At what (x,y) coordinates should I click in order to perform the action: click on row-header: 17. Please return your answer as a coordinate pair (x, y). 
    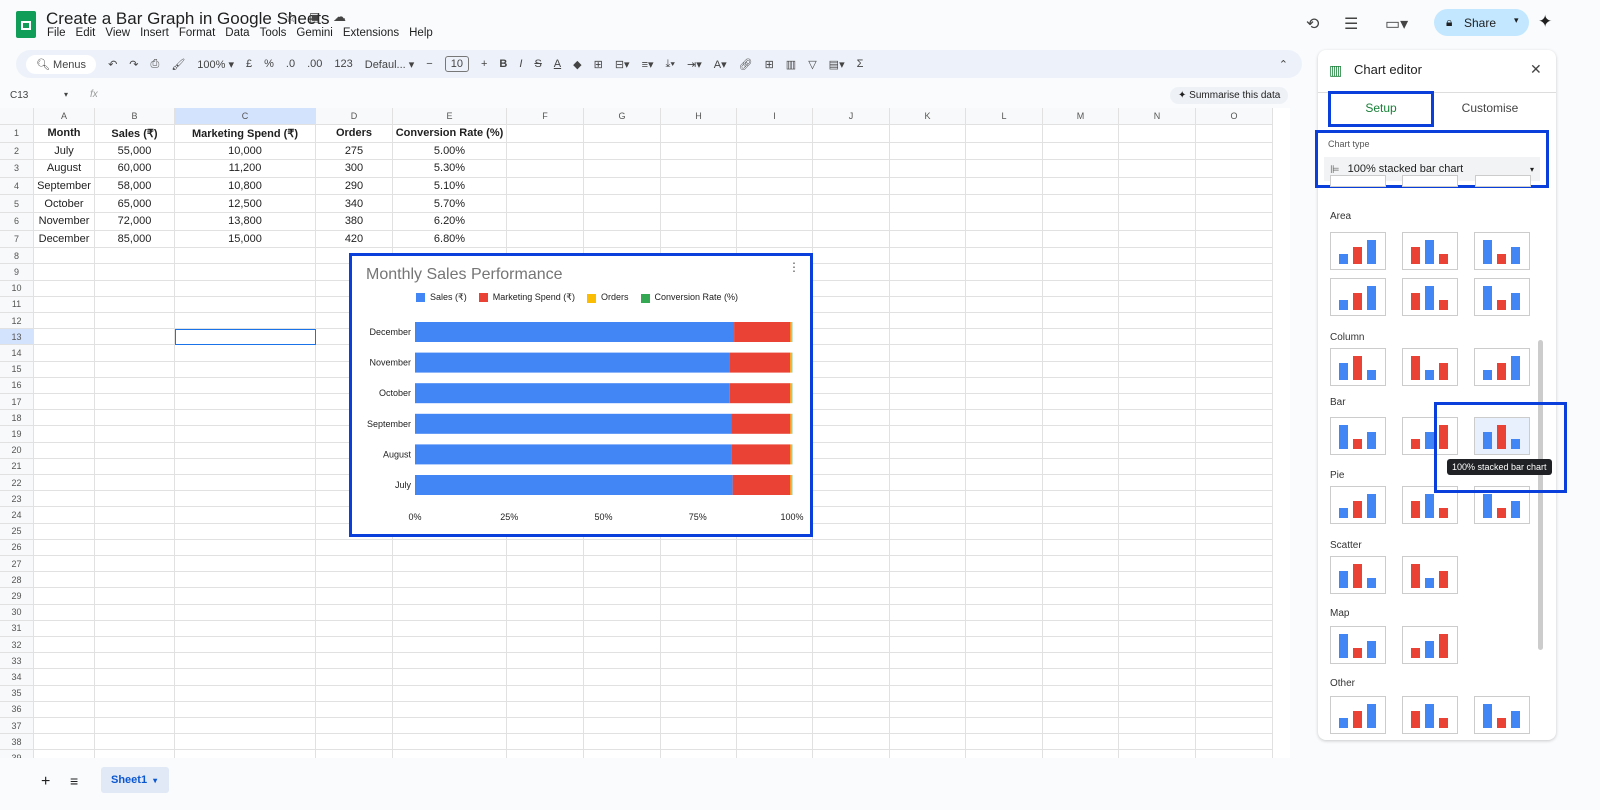
    Looking at the image, I should click on (17, 402).